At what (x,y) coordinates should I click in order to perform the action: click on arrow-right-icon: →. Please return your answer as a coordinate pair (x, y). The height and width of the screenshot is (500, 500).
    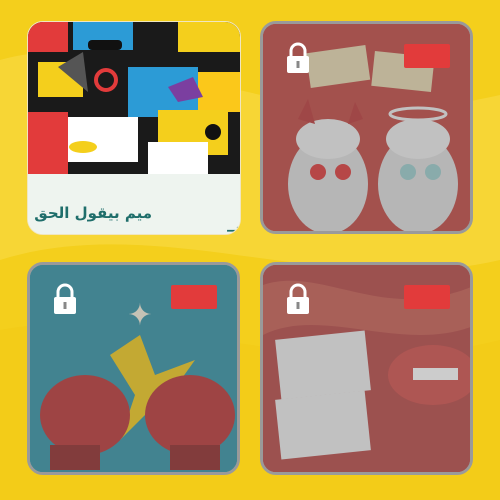
    Looking at the image, I should click on (233, 227).